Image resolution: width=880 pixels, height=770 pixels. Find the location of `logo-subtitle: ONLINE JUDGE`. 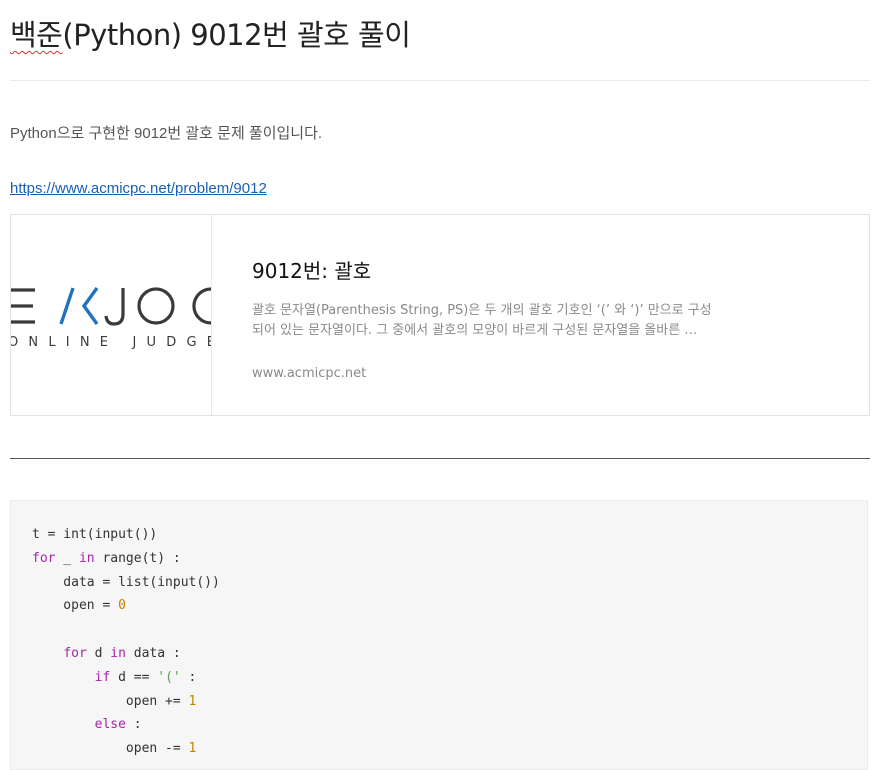

logo-subtitle: ONLINE JUDGE is located at coordinates (111, 342).